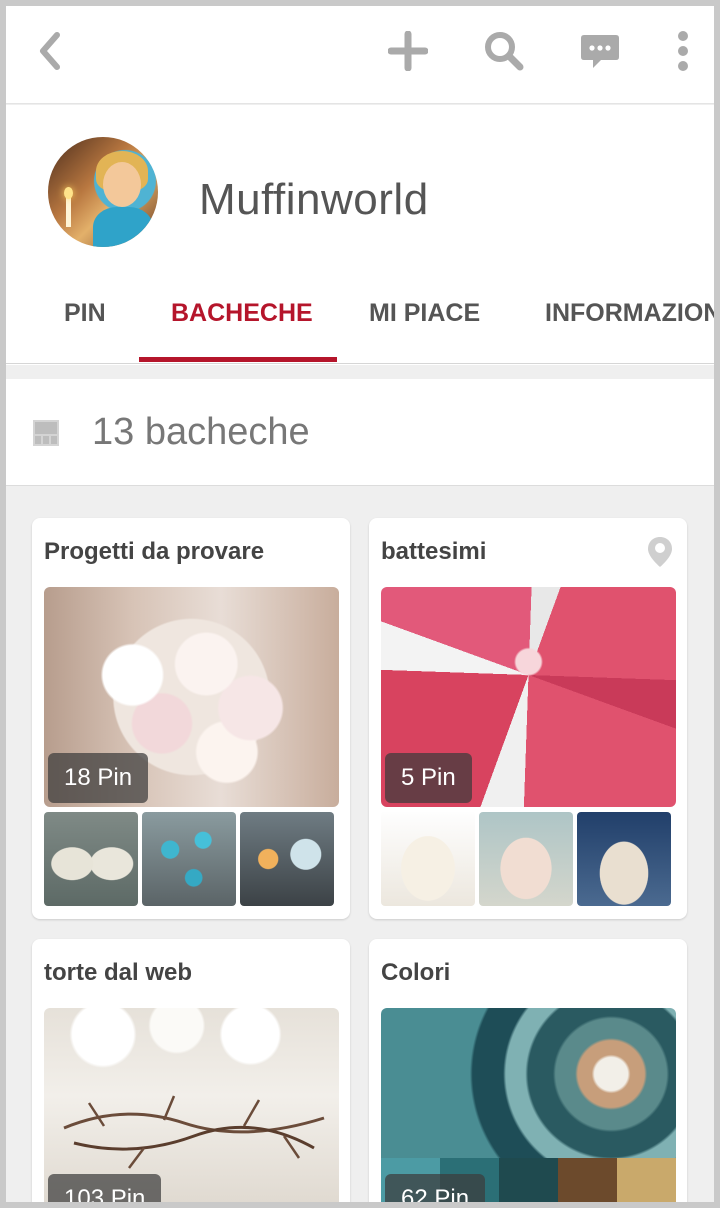 This screenshot has height=1208, width=720. Describe the element at coordinates (360, 55) in the screenshot. I see `top-app-bar` at that location.